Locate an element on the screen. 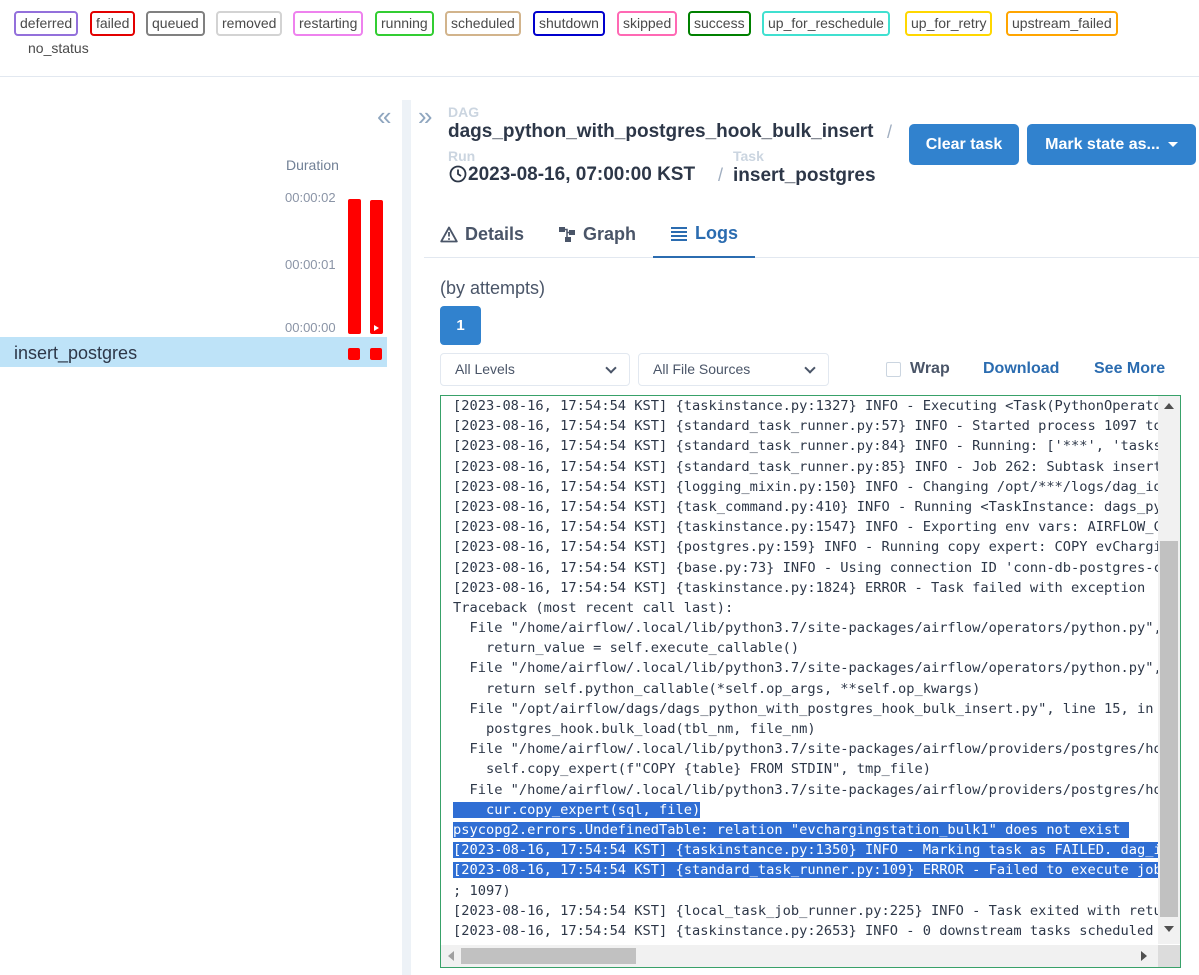  tab-bar: Details Graph Logs is located at coordinates (811, 234).